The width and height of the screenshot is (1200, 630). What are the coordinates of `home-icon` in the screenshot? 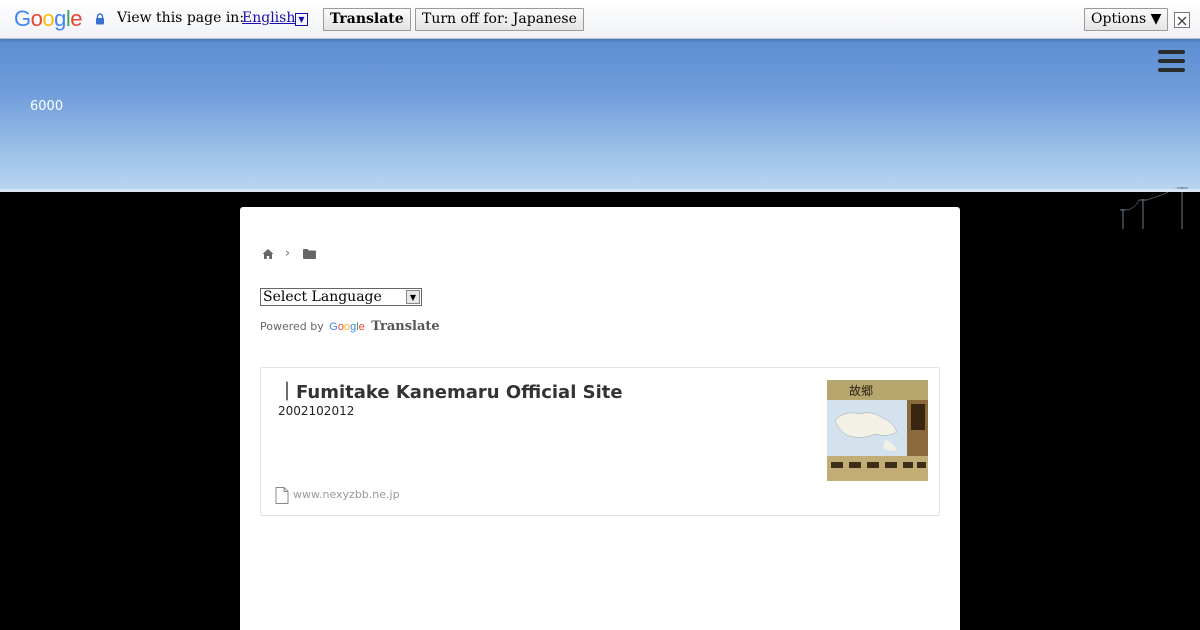 It's located at (268, 254).